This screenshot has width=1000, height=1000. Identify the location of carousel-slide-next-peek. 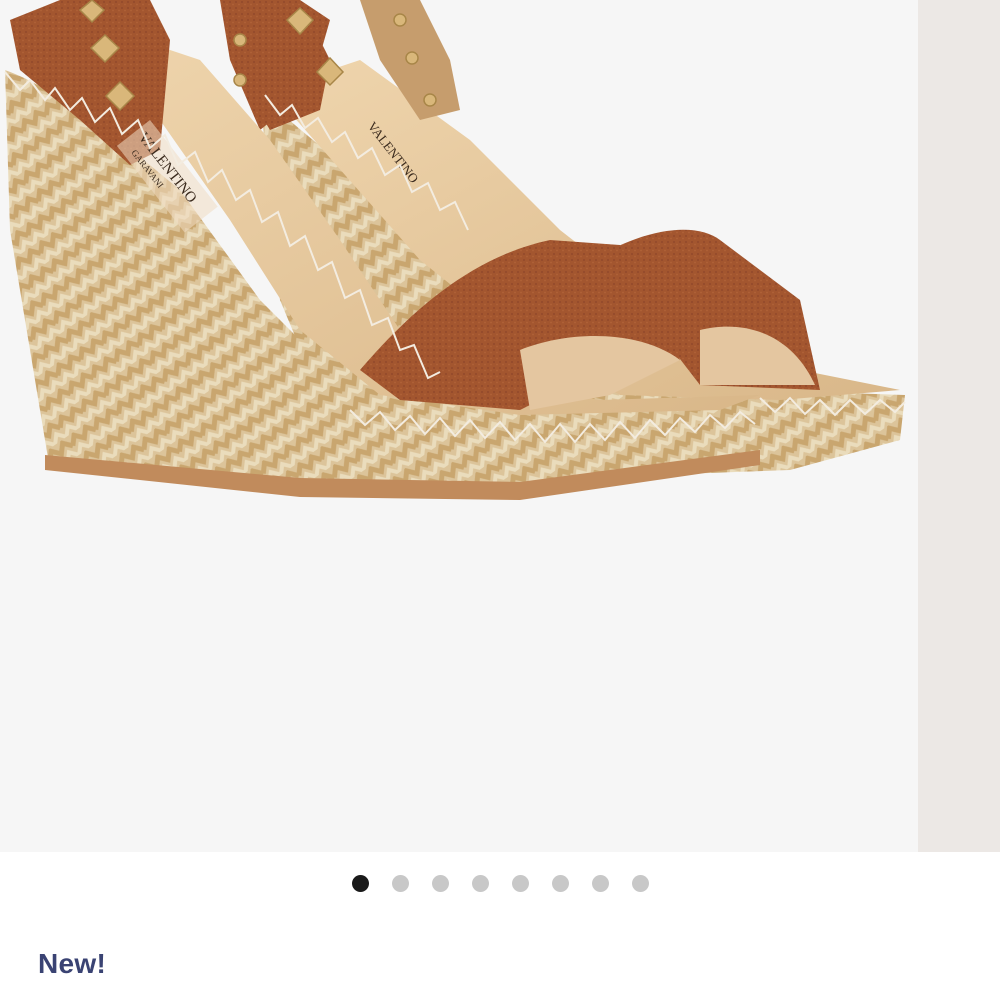
(959, 426).